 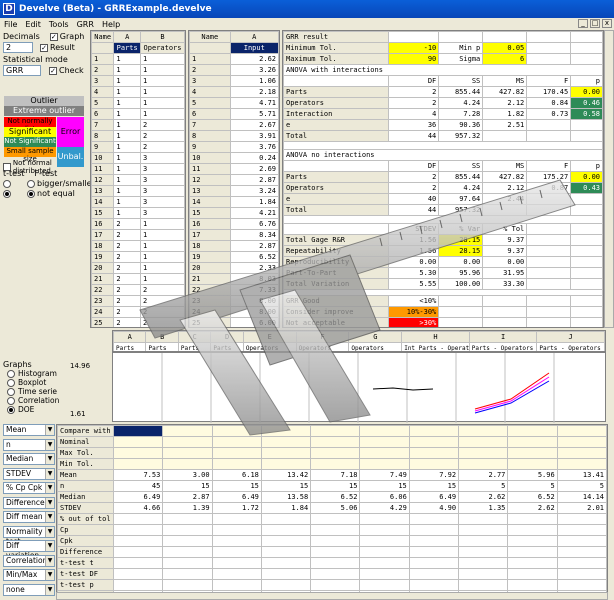 I want to click on stats-cell: 2.62, so click(x=483, y=497).